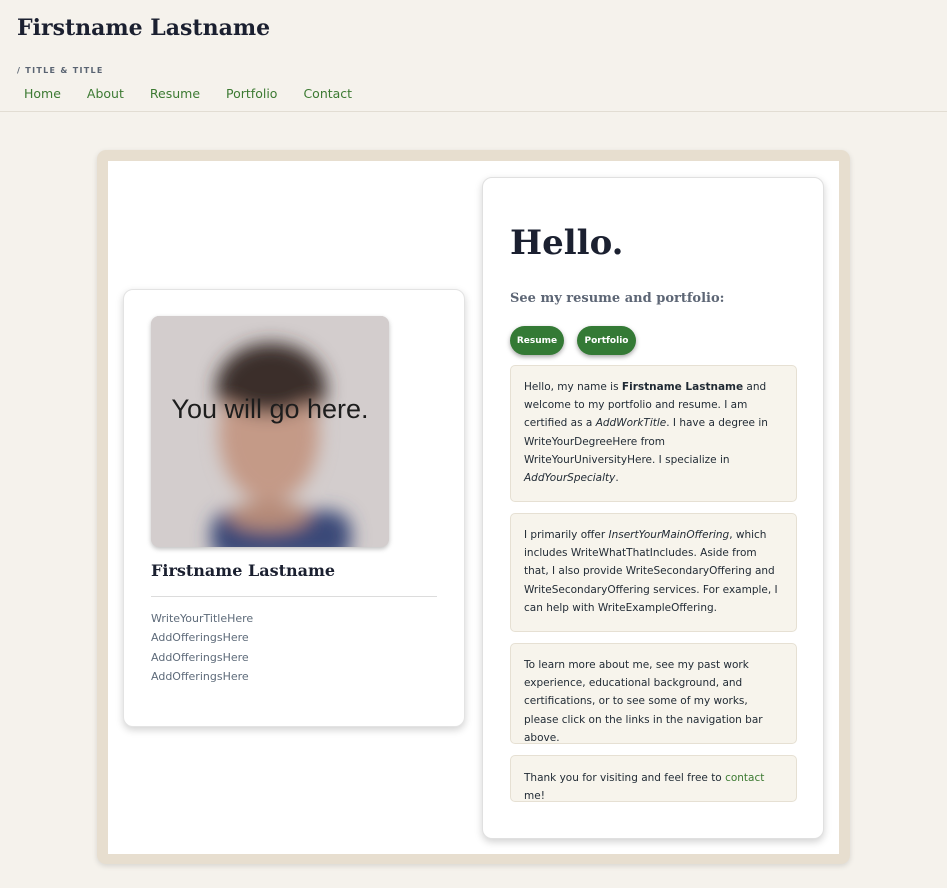 The image size is (947, 888). I want to click on nav-about: About, so click(105, 94).